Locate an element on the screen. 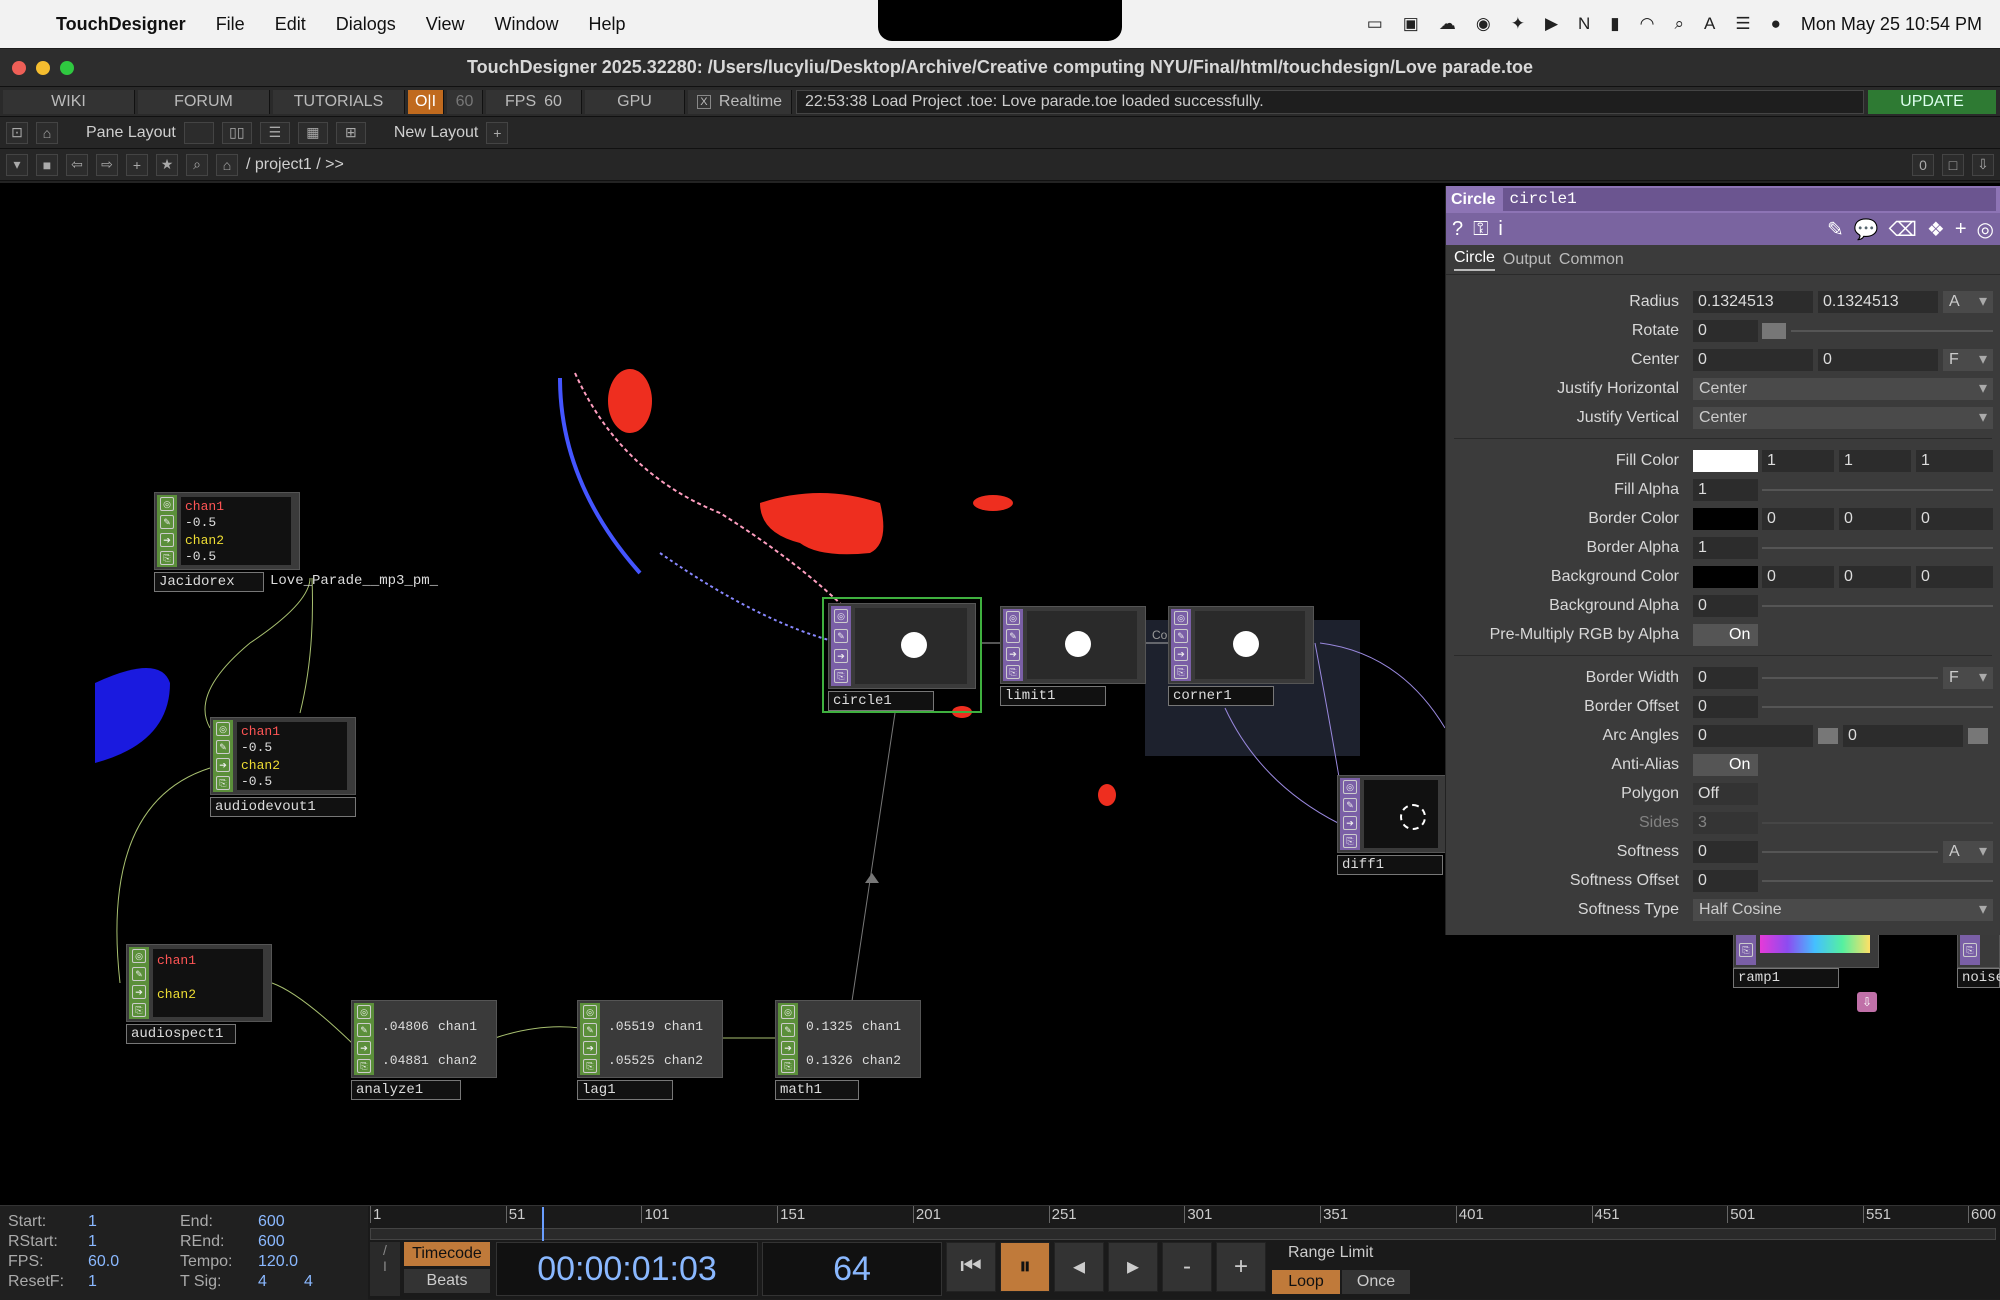 This screenshot has width=2000, height=1300. arc-end-minus-icon is located at coordinates (1978, 736).